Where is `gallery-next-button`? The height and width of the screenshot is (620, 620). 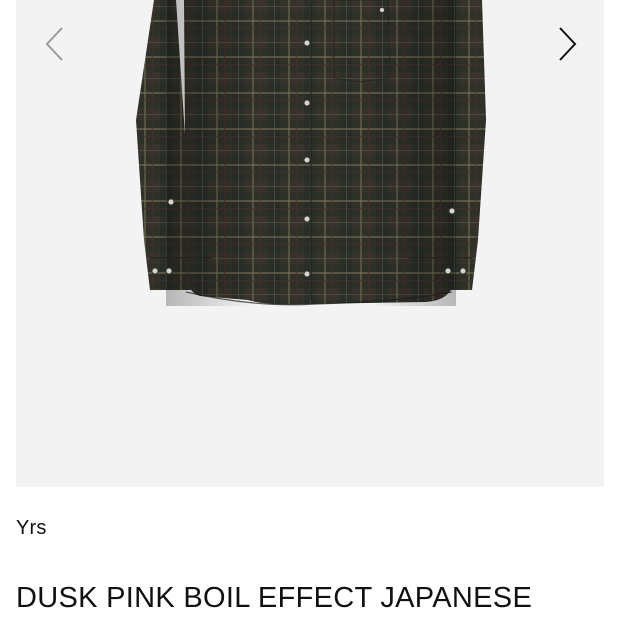
gallery-next-button is located at coordinates (568, 44).